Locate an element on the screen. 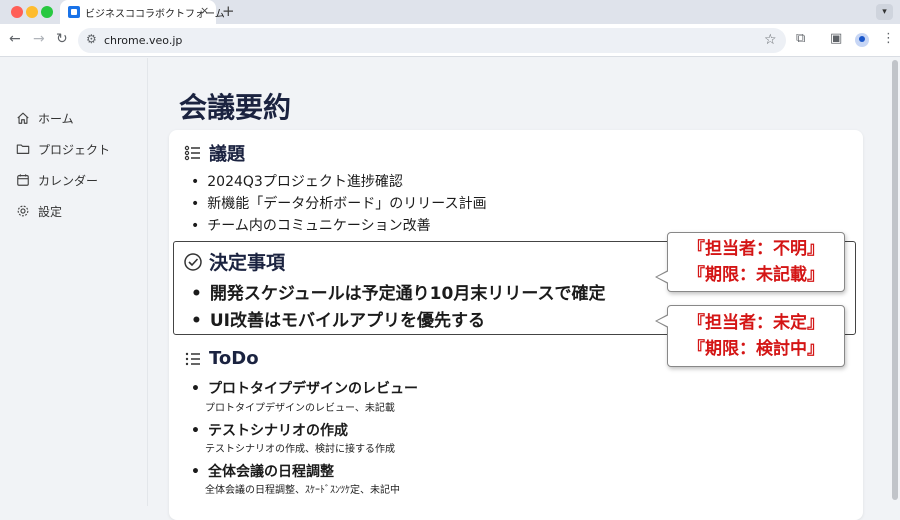 This screenshot has width=900, height=520. reload-icon: ↻ is located at coordinates (62, 39).